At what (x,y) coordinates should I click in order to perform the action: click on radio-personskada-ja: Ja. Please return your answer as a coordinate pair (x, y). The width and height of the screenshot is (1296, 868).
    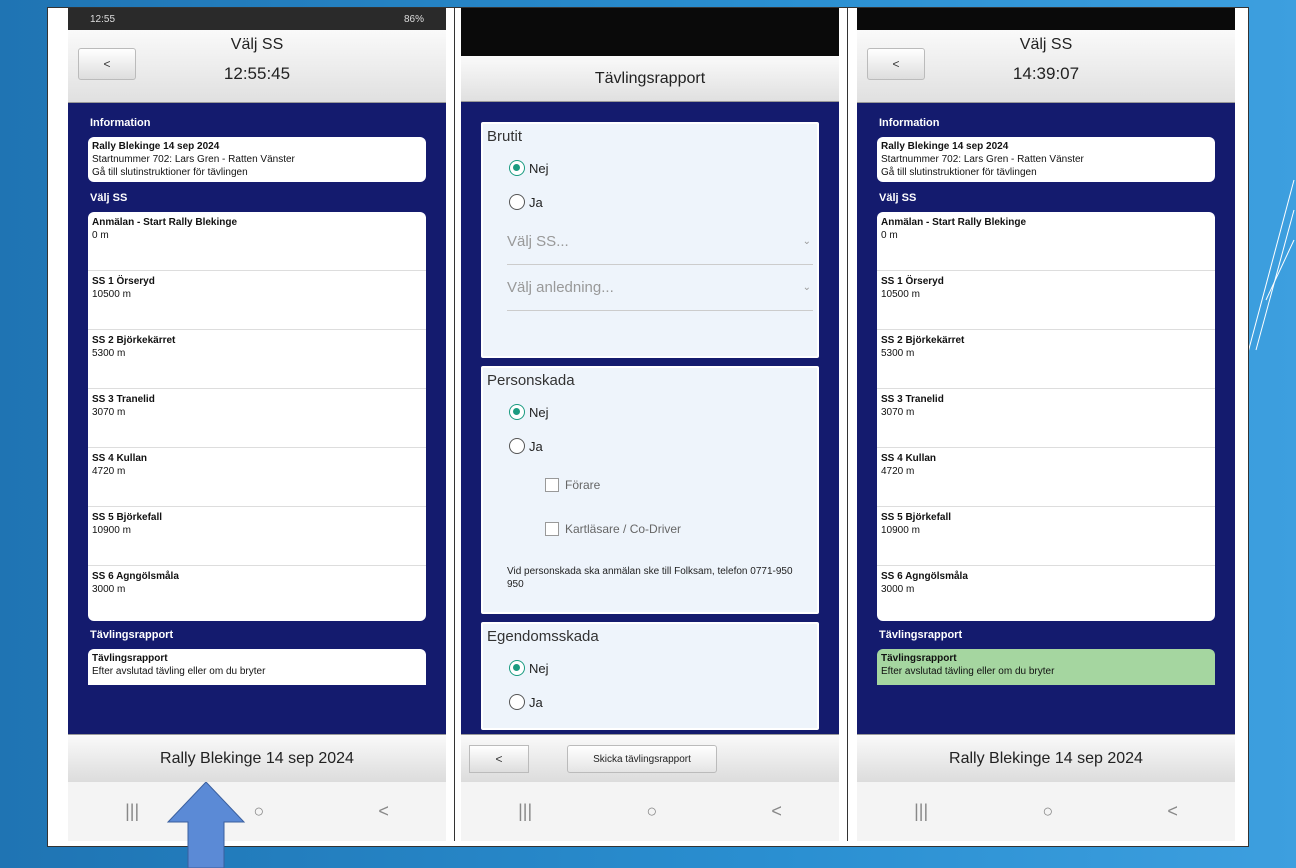
    Looking at the image, I should click on (650, 446).